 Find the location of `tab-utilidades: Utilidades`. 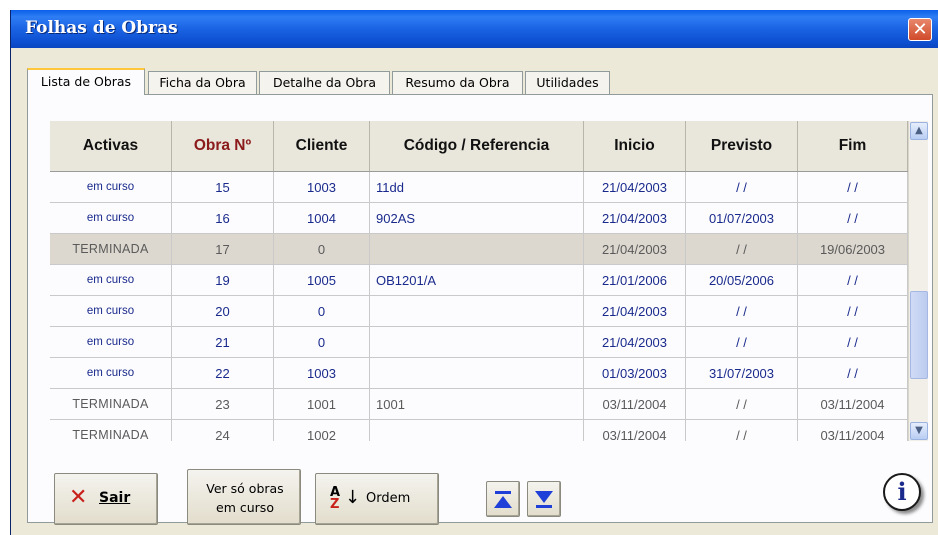

tab-utilidades: Utilidades is located at coordinates (567, 82).